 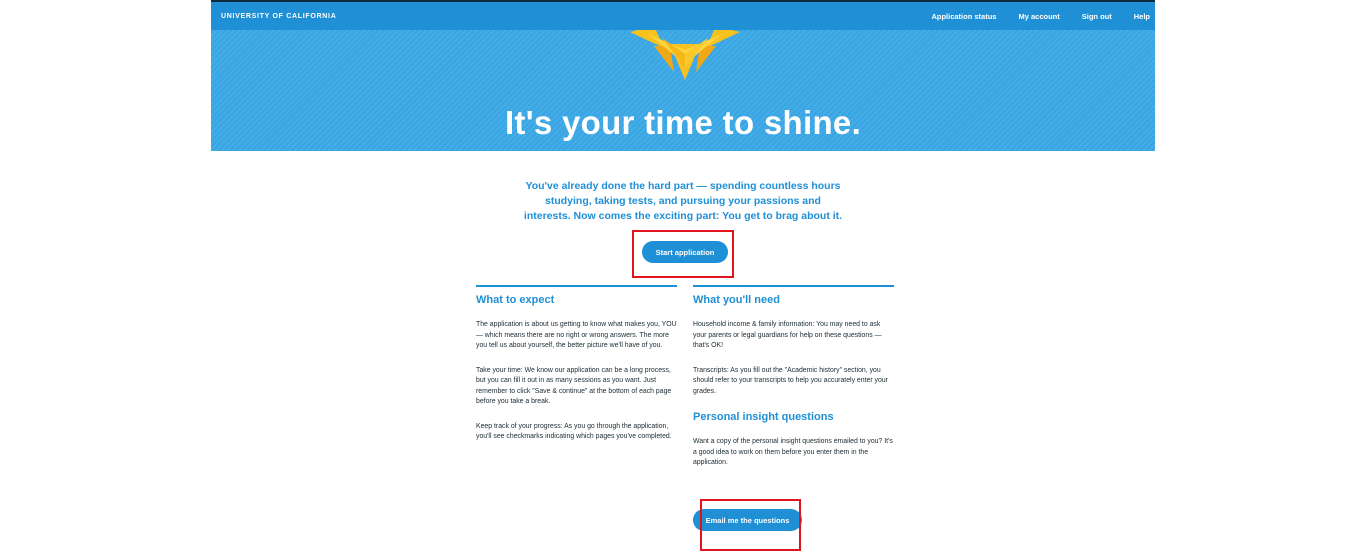 What do you see at coordinates (763, 417) in the screenshot?
I see `personal-insight-heading: Personal insight questions` at bounding box center [763, 417].